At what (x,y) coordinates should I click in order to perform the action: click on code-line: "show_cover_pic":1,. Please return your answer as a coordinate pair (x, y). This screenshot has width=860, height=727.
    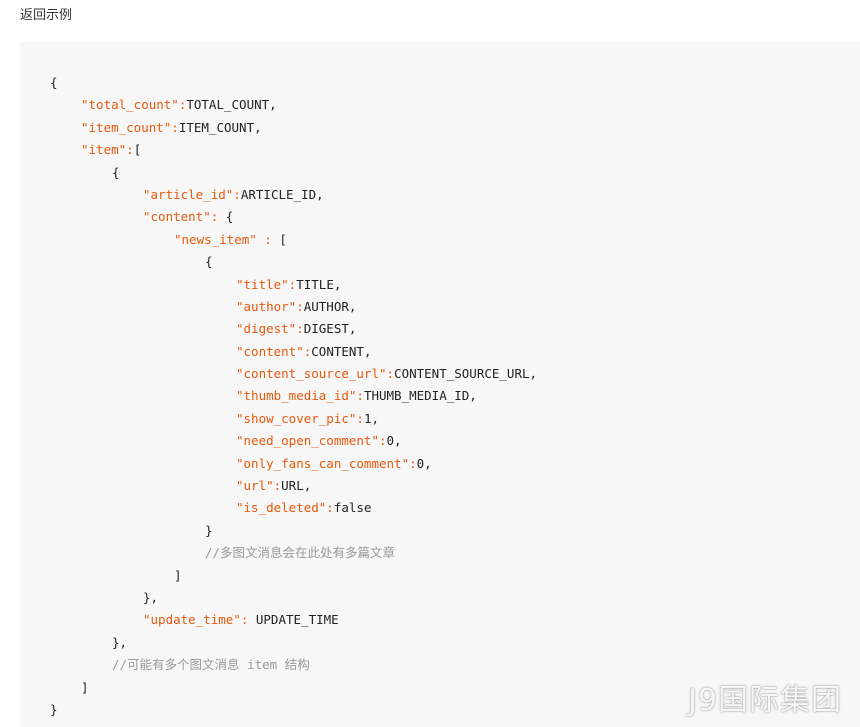
    Looking at the image, I should click on (293, 419).